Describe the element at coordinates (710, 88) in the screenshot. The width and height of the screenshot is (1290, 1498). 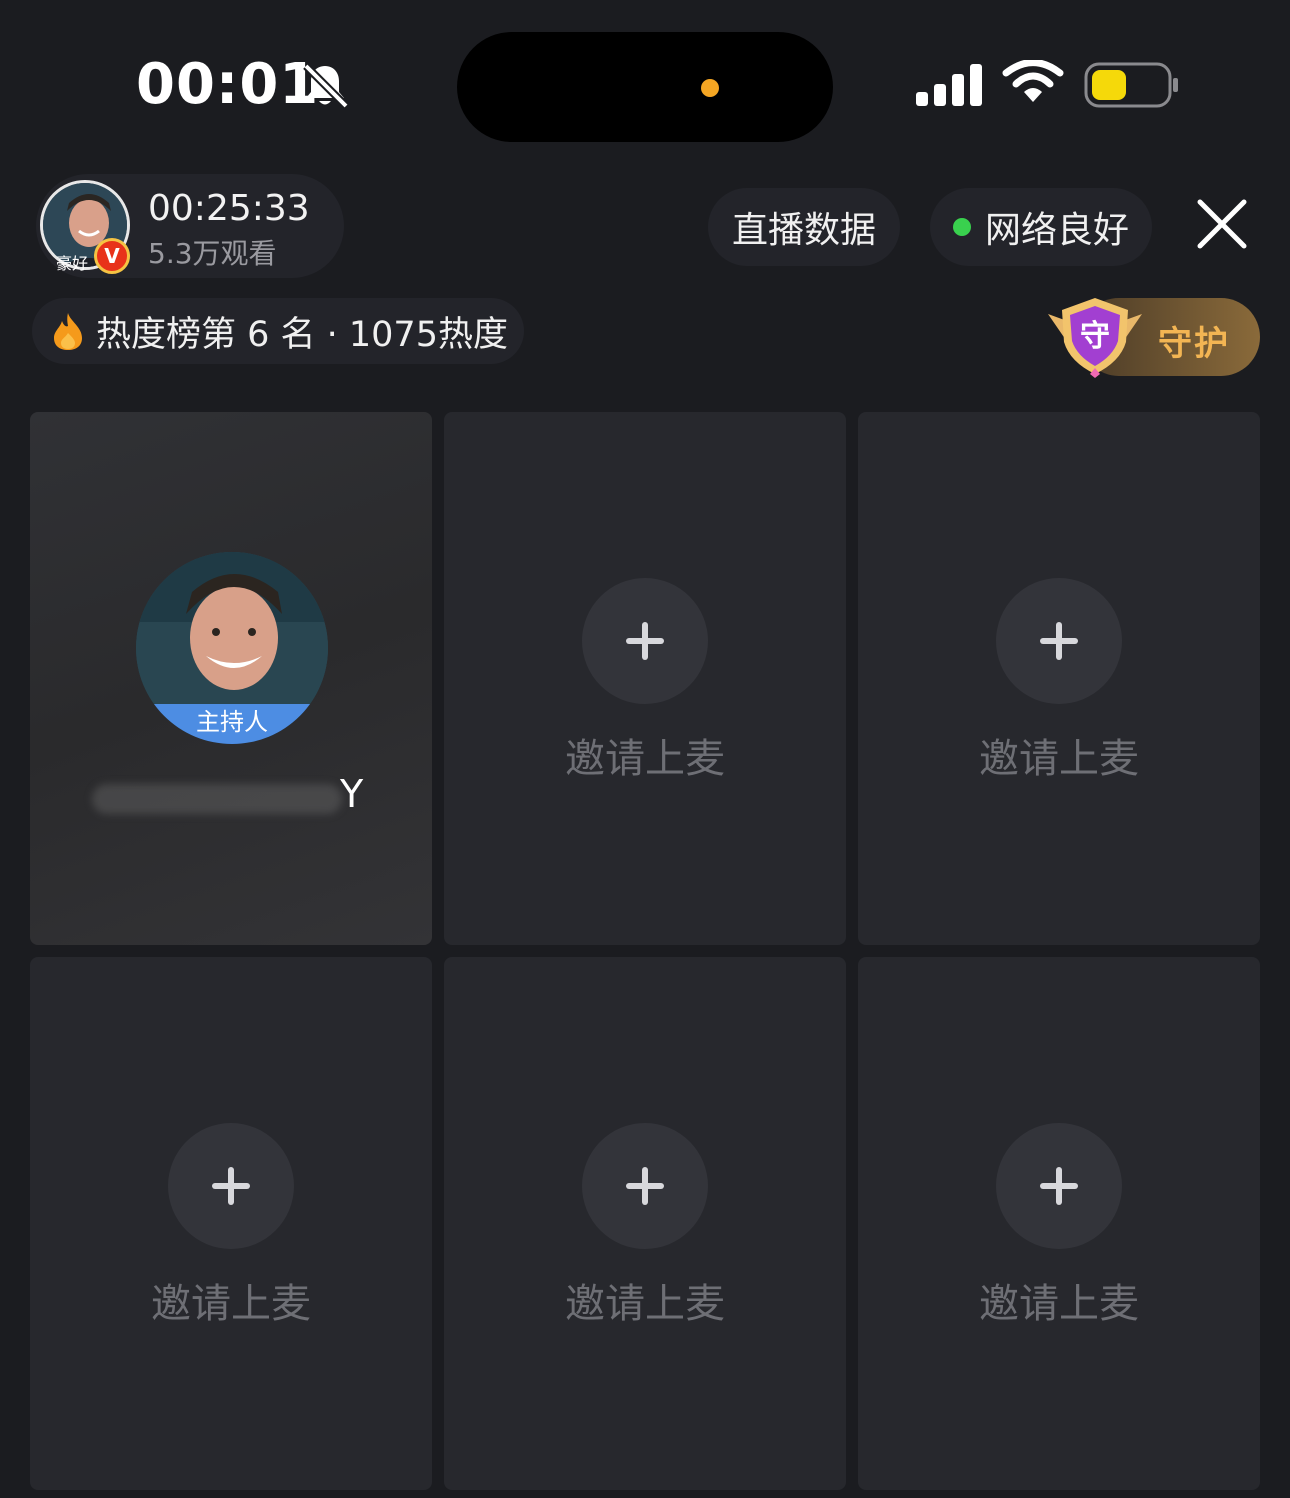
I see `privacy-indicator-dot` at that location.